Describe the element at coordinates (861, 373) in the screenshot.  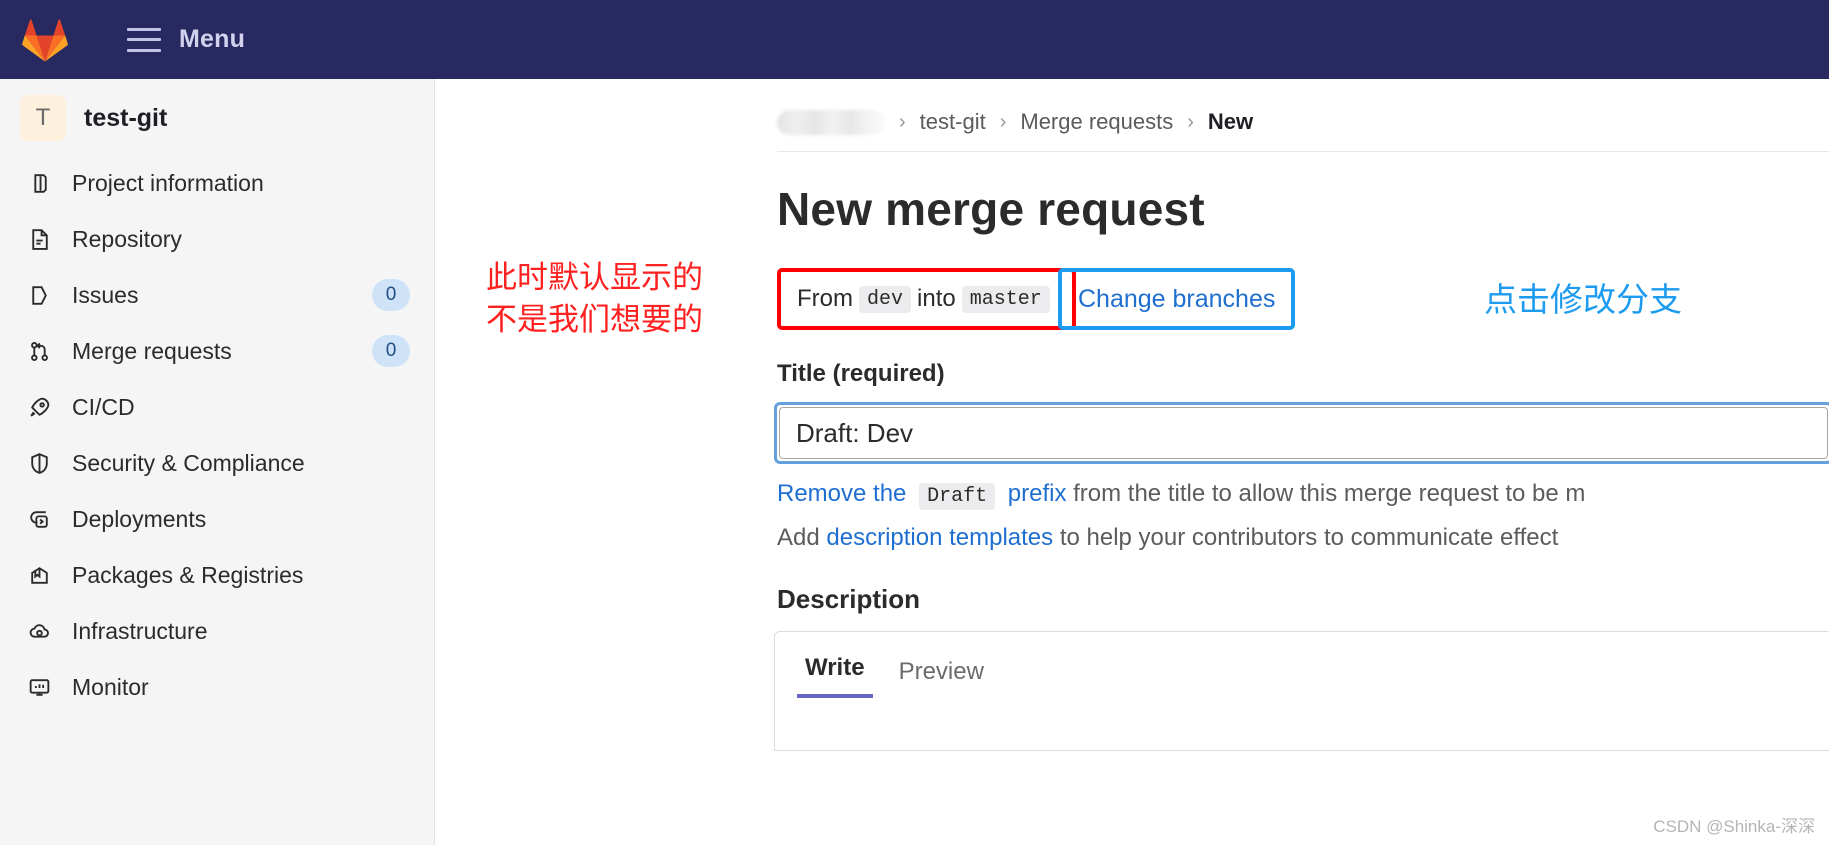
I see `title-field-label: Title (required)` at that location.